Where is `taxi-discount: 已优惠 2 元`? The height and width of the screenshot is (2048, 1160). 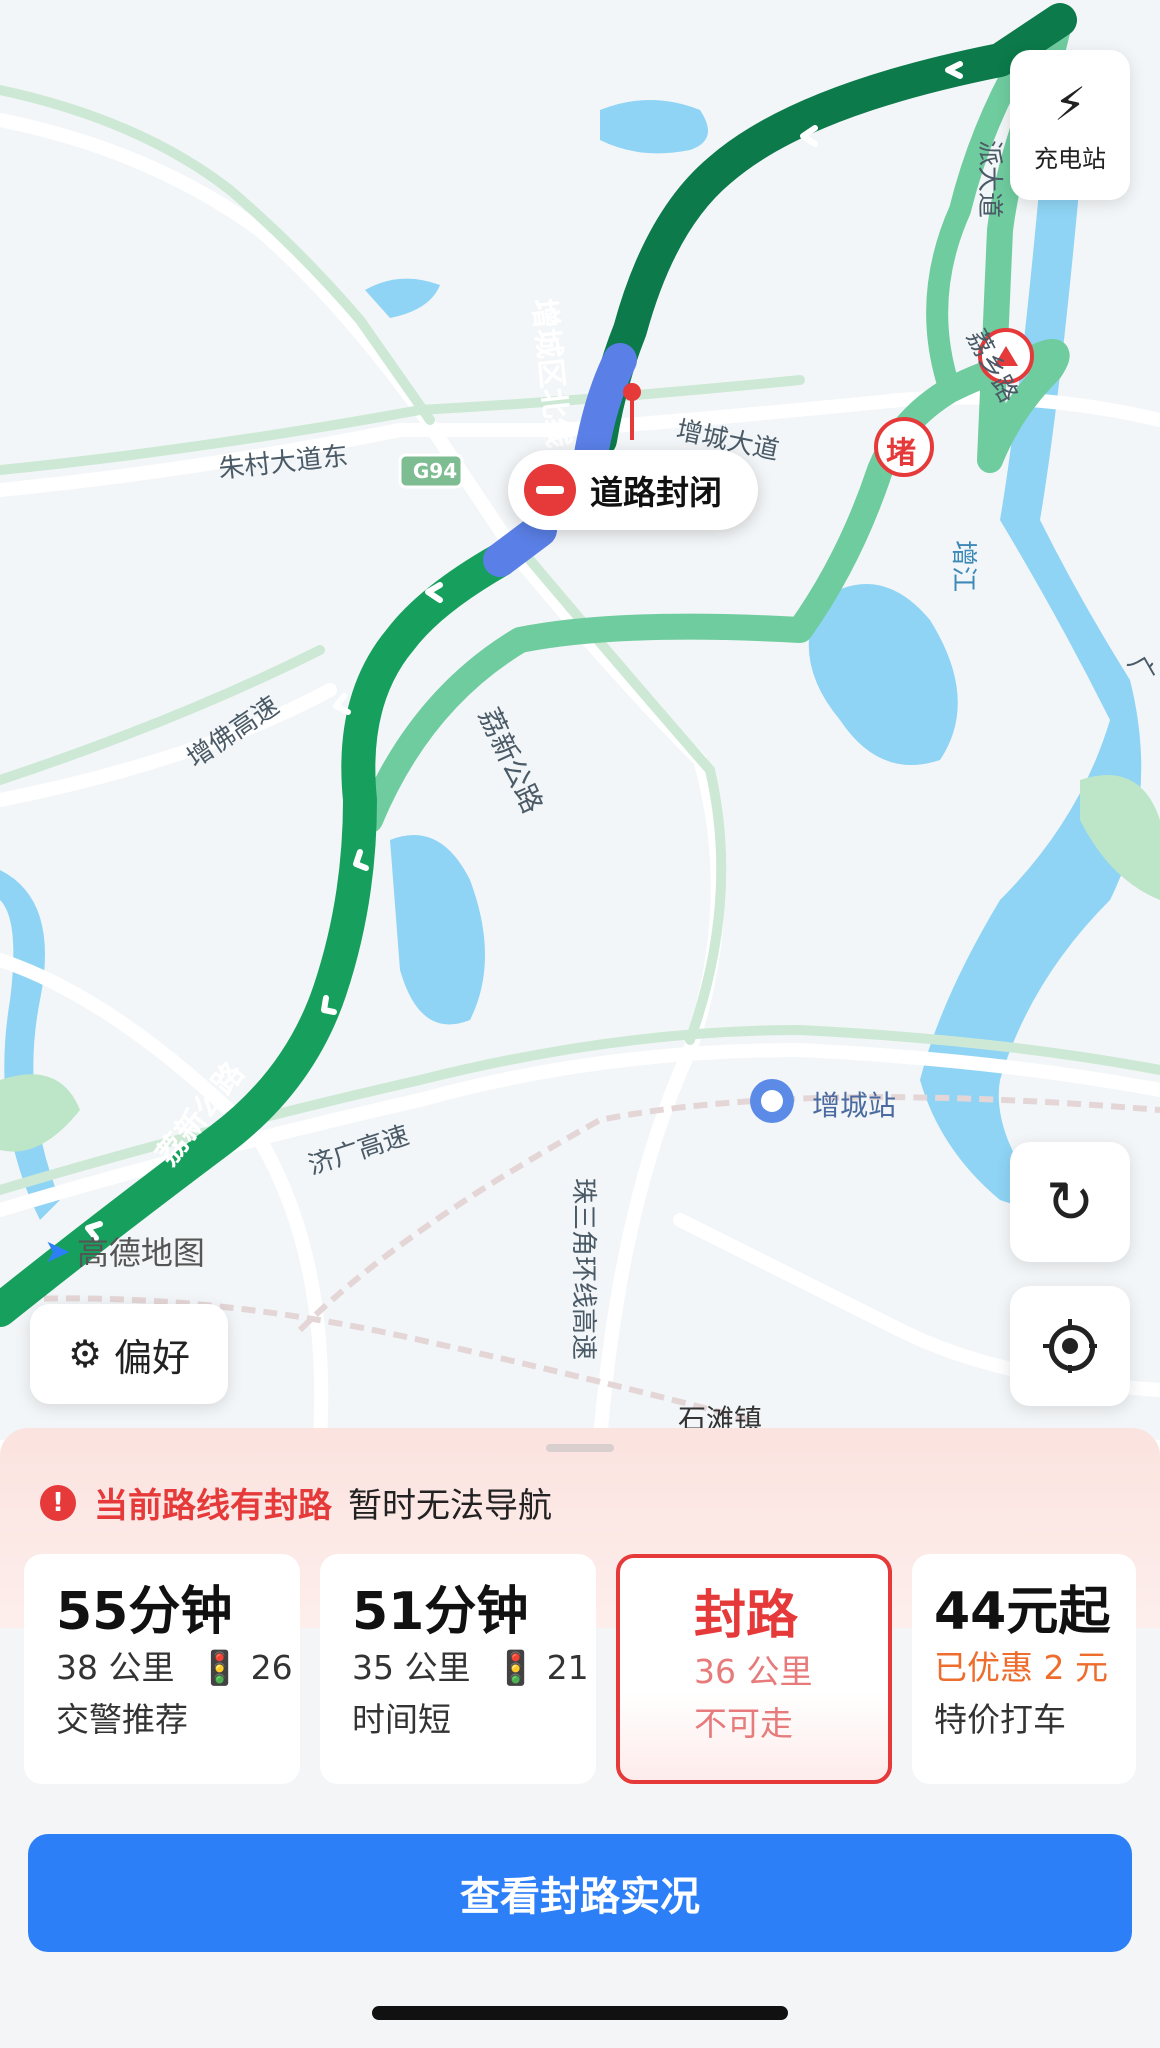 taxi-discount: 已优惠 2 元 is located at coordinates (1021, 1667).